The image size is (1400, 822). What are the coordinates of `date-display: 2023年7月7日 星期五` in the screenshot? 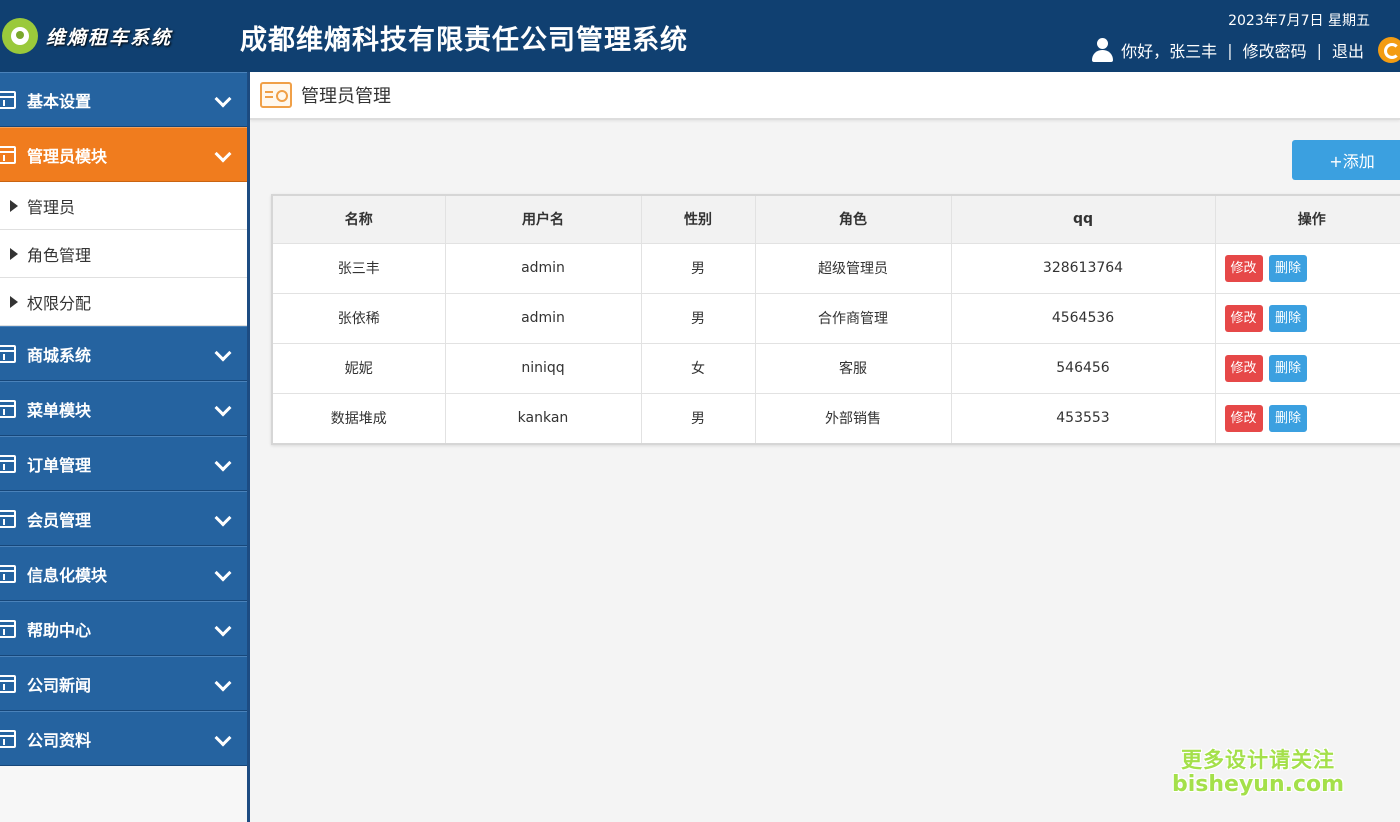 It's located at (1299, 21).